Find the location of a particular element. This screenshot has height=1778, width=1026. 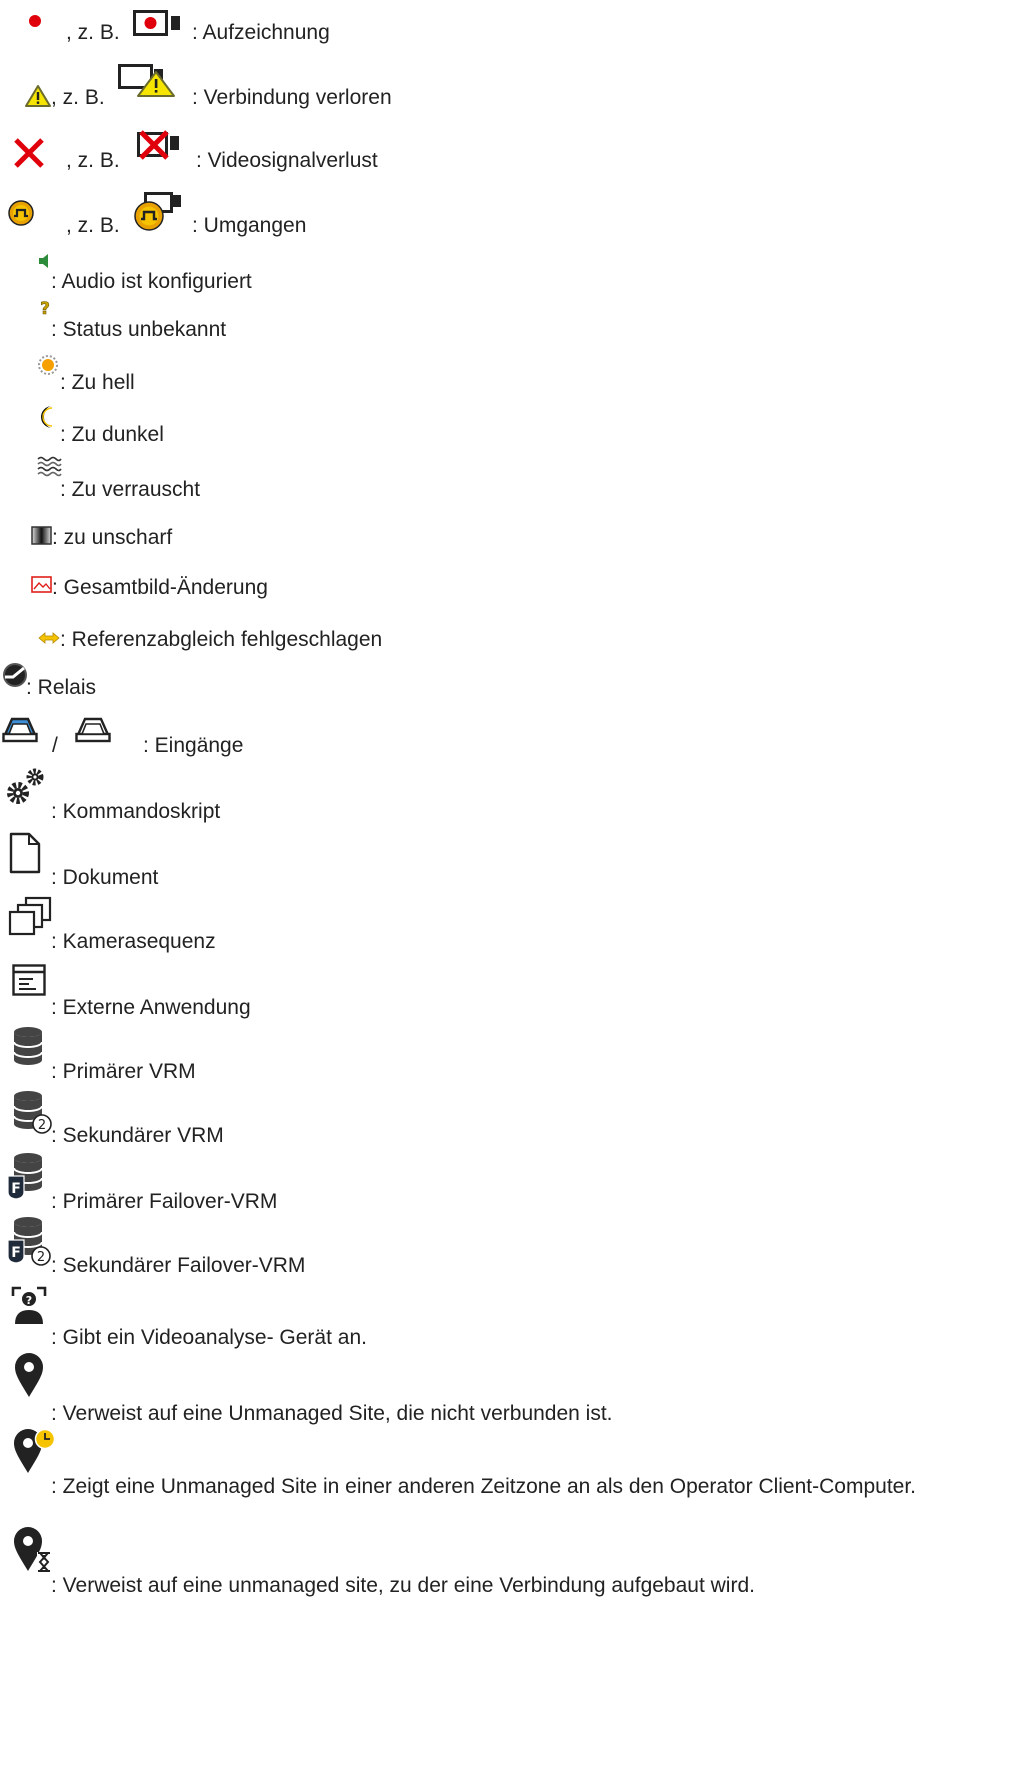

primary-failover-vrm-icon: F is located at coordinates (25, 1176).